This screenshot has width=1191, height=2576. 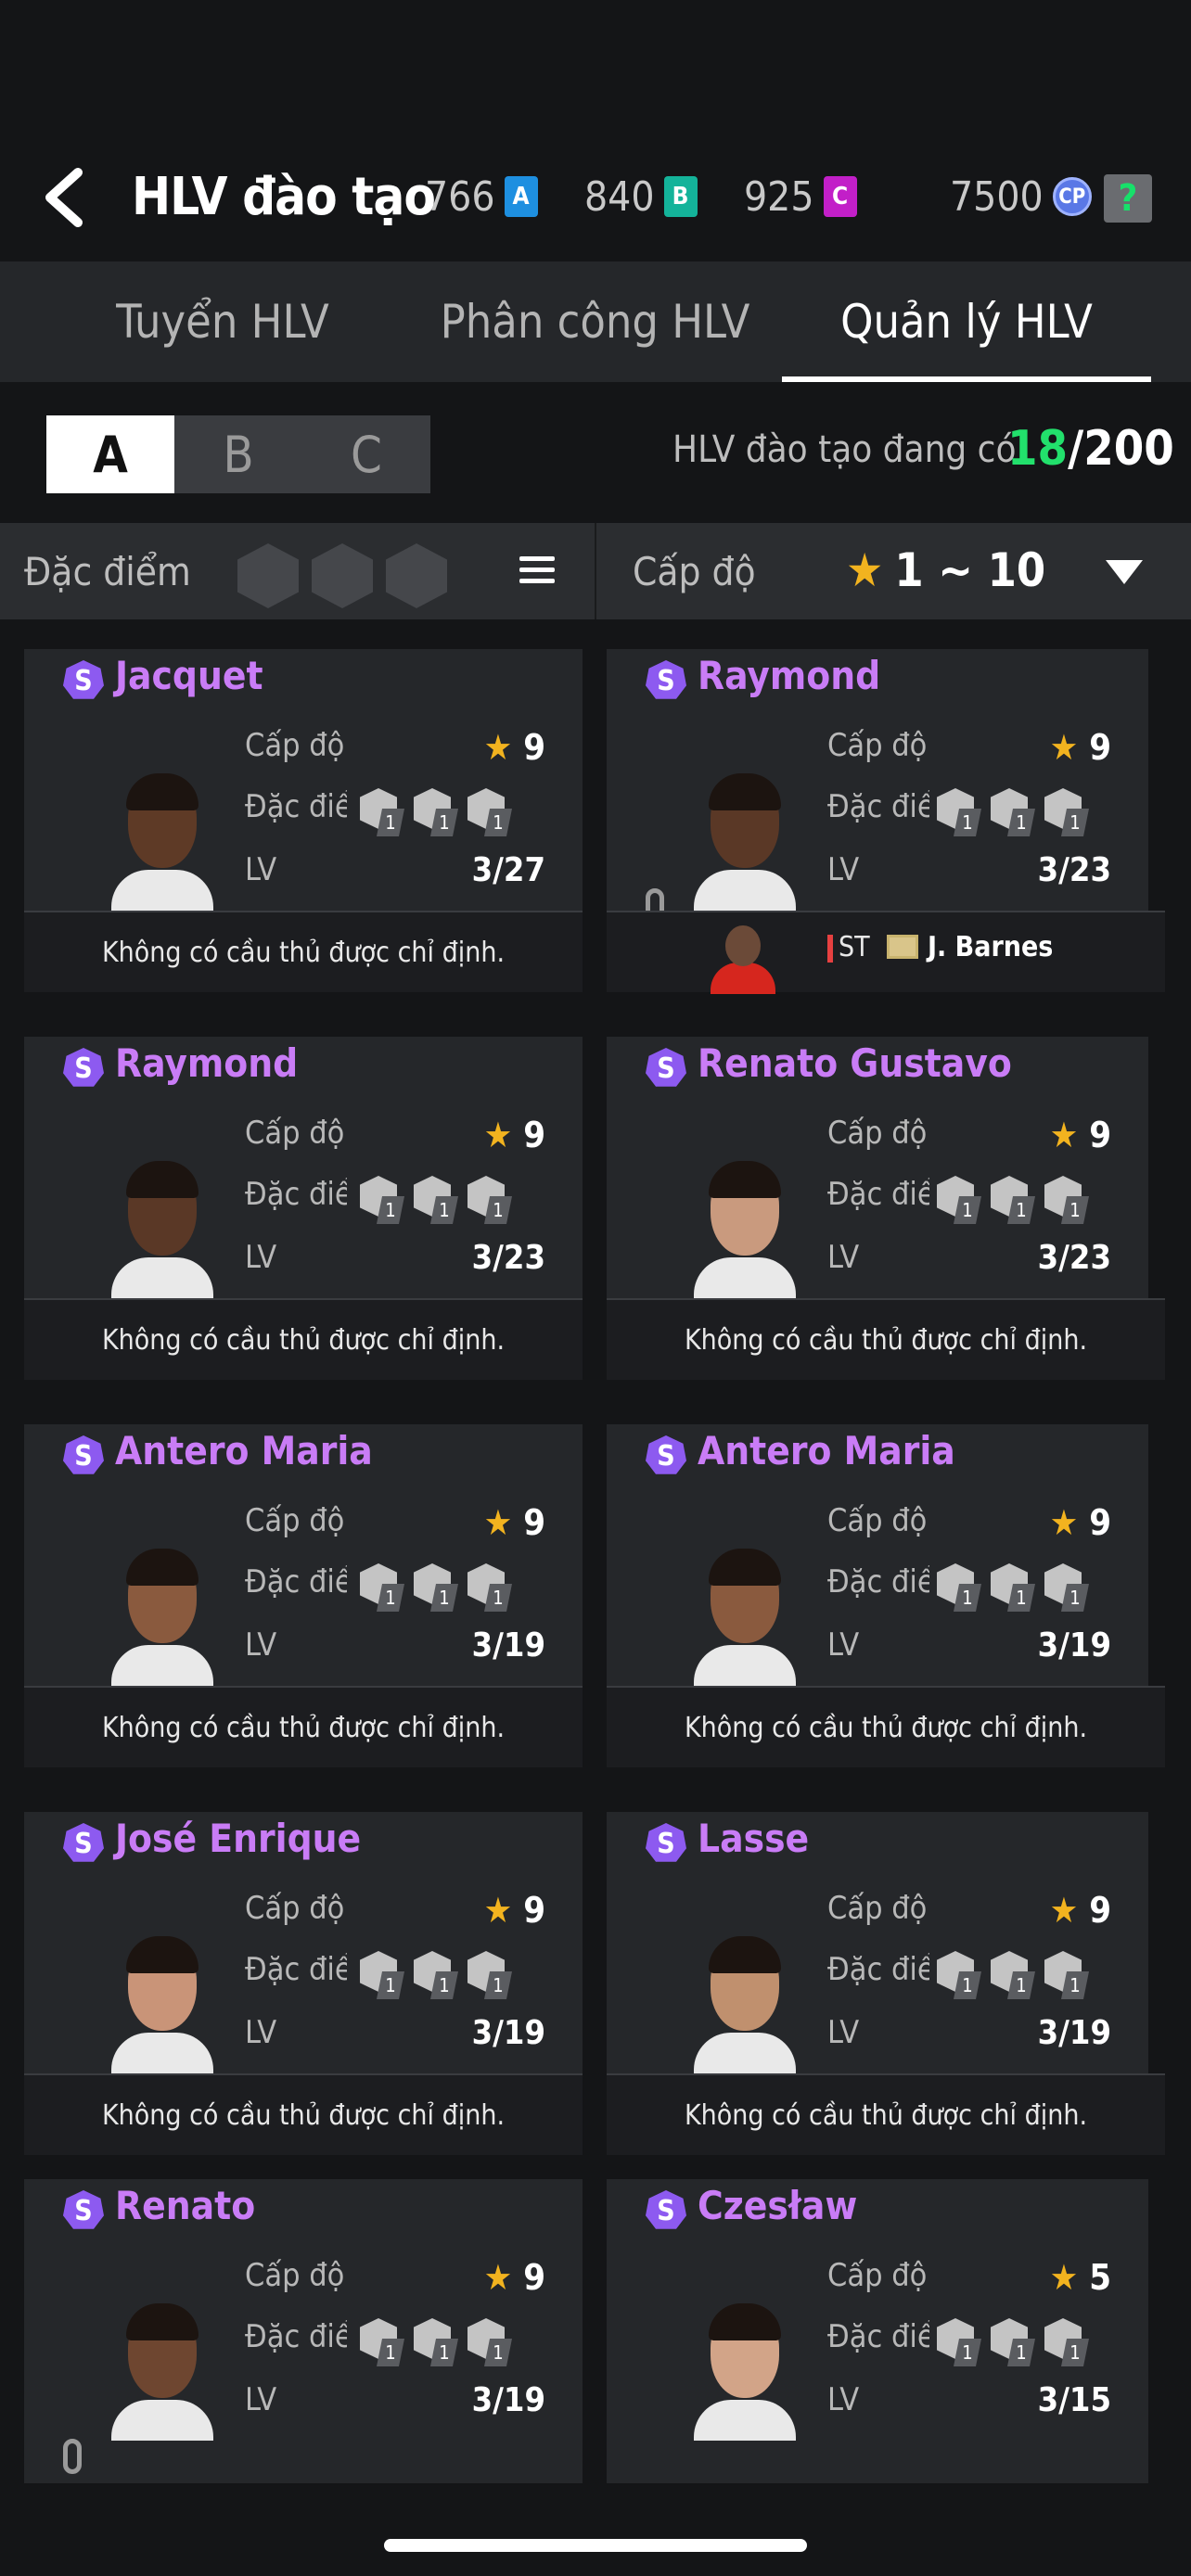 What do you see at coordinates (238, 454) in the screenshot?
I see `group-b-button: B` at bounding box center [238, 454].